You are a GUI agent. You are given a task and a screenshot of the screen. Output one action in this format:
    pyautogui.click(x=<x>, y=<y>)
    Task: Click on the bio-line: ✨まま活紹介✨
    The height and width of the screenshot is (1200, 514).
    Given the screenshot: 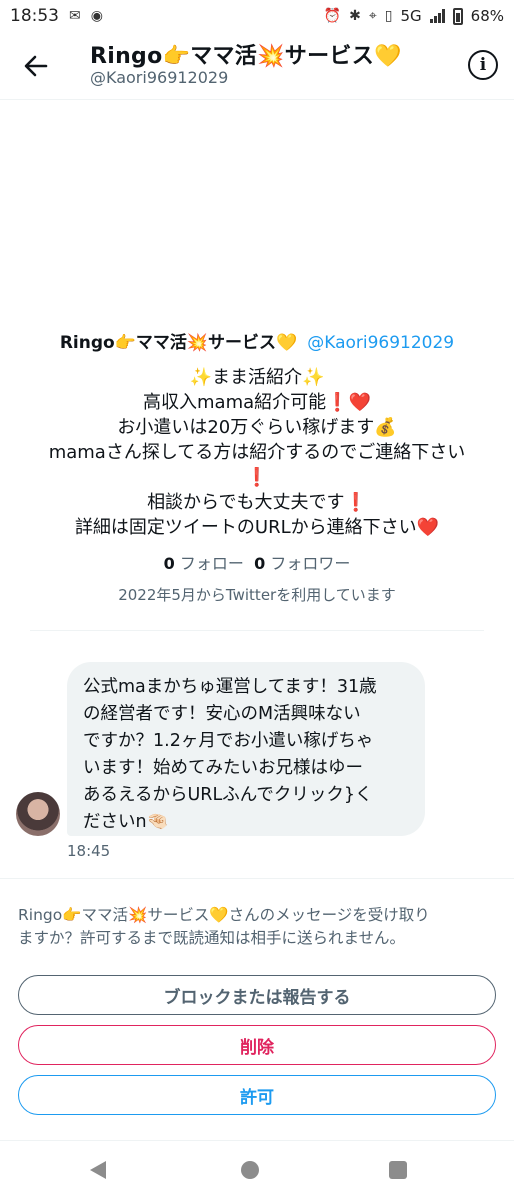 What is the action you would take?
    pyautogui.click(x=257, y=377)
    